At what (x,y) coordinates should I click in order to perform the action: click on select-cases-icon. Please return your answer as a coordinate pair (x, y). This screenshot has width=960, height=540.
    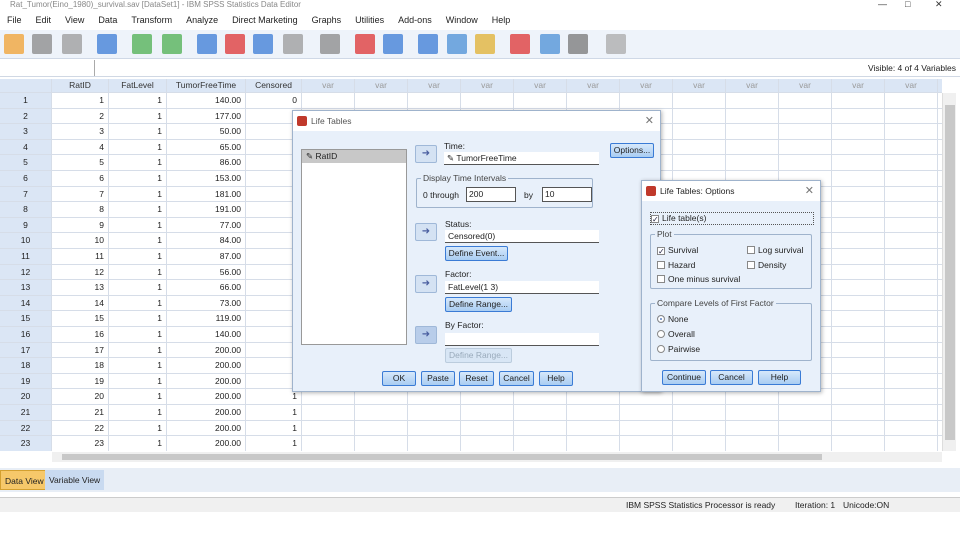
    Looking at the image, I should click on (485, 44).